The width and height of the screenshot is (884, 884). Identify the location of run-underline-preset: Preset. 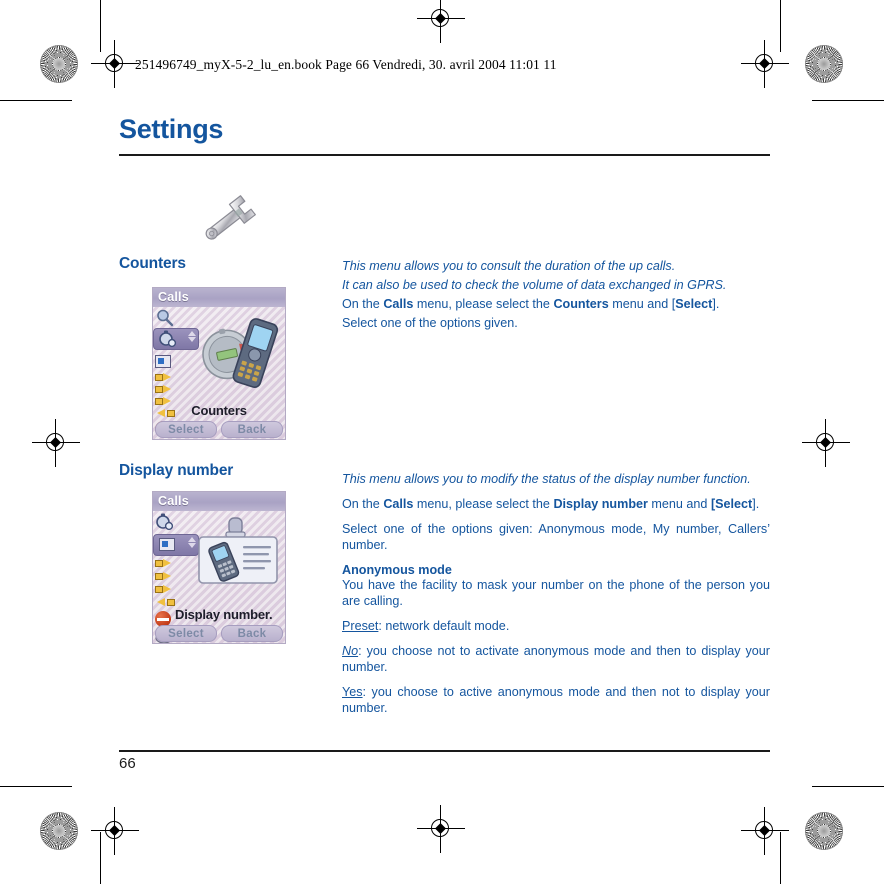
(360, 625).